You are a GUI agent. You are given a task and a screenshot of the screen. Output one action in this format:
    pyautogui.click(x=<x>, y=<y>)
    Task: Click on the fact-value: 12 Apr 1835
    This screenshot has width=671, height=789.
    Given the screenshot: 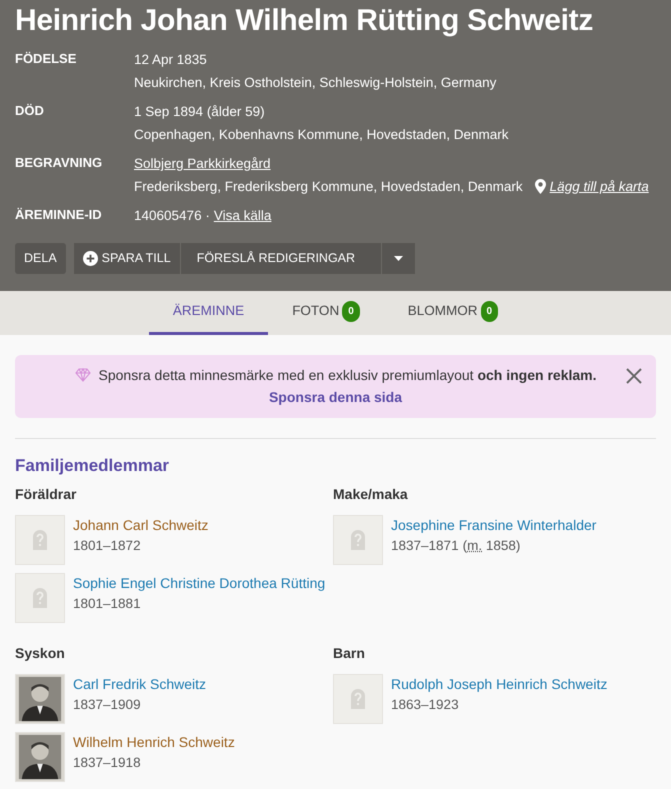 What is the action you would take?
    pyautogui.click(x=170, y=60)
    